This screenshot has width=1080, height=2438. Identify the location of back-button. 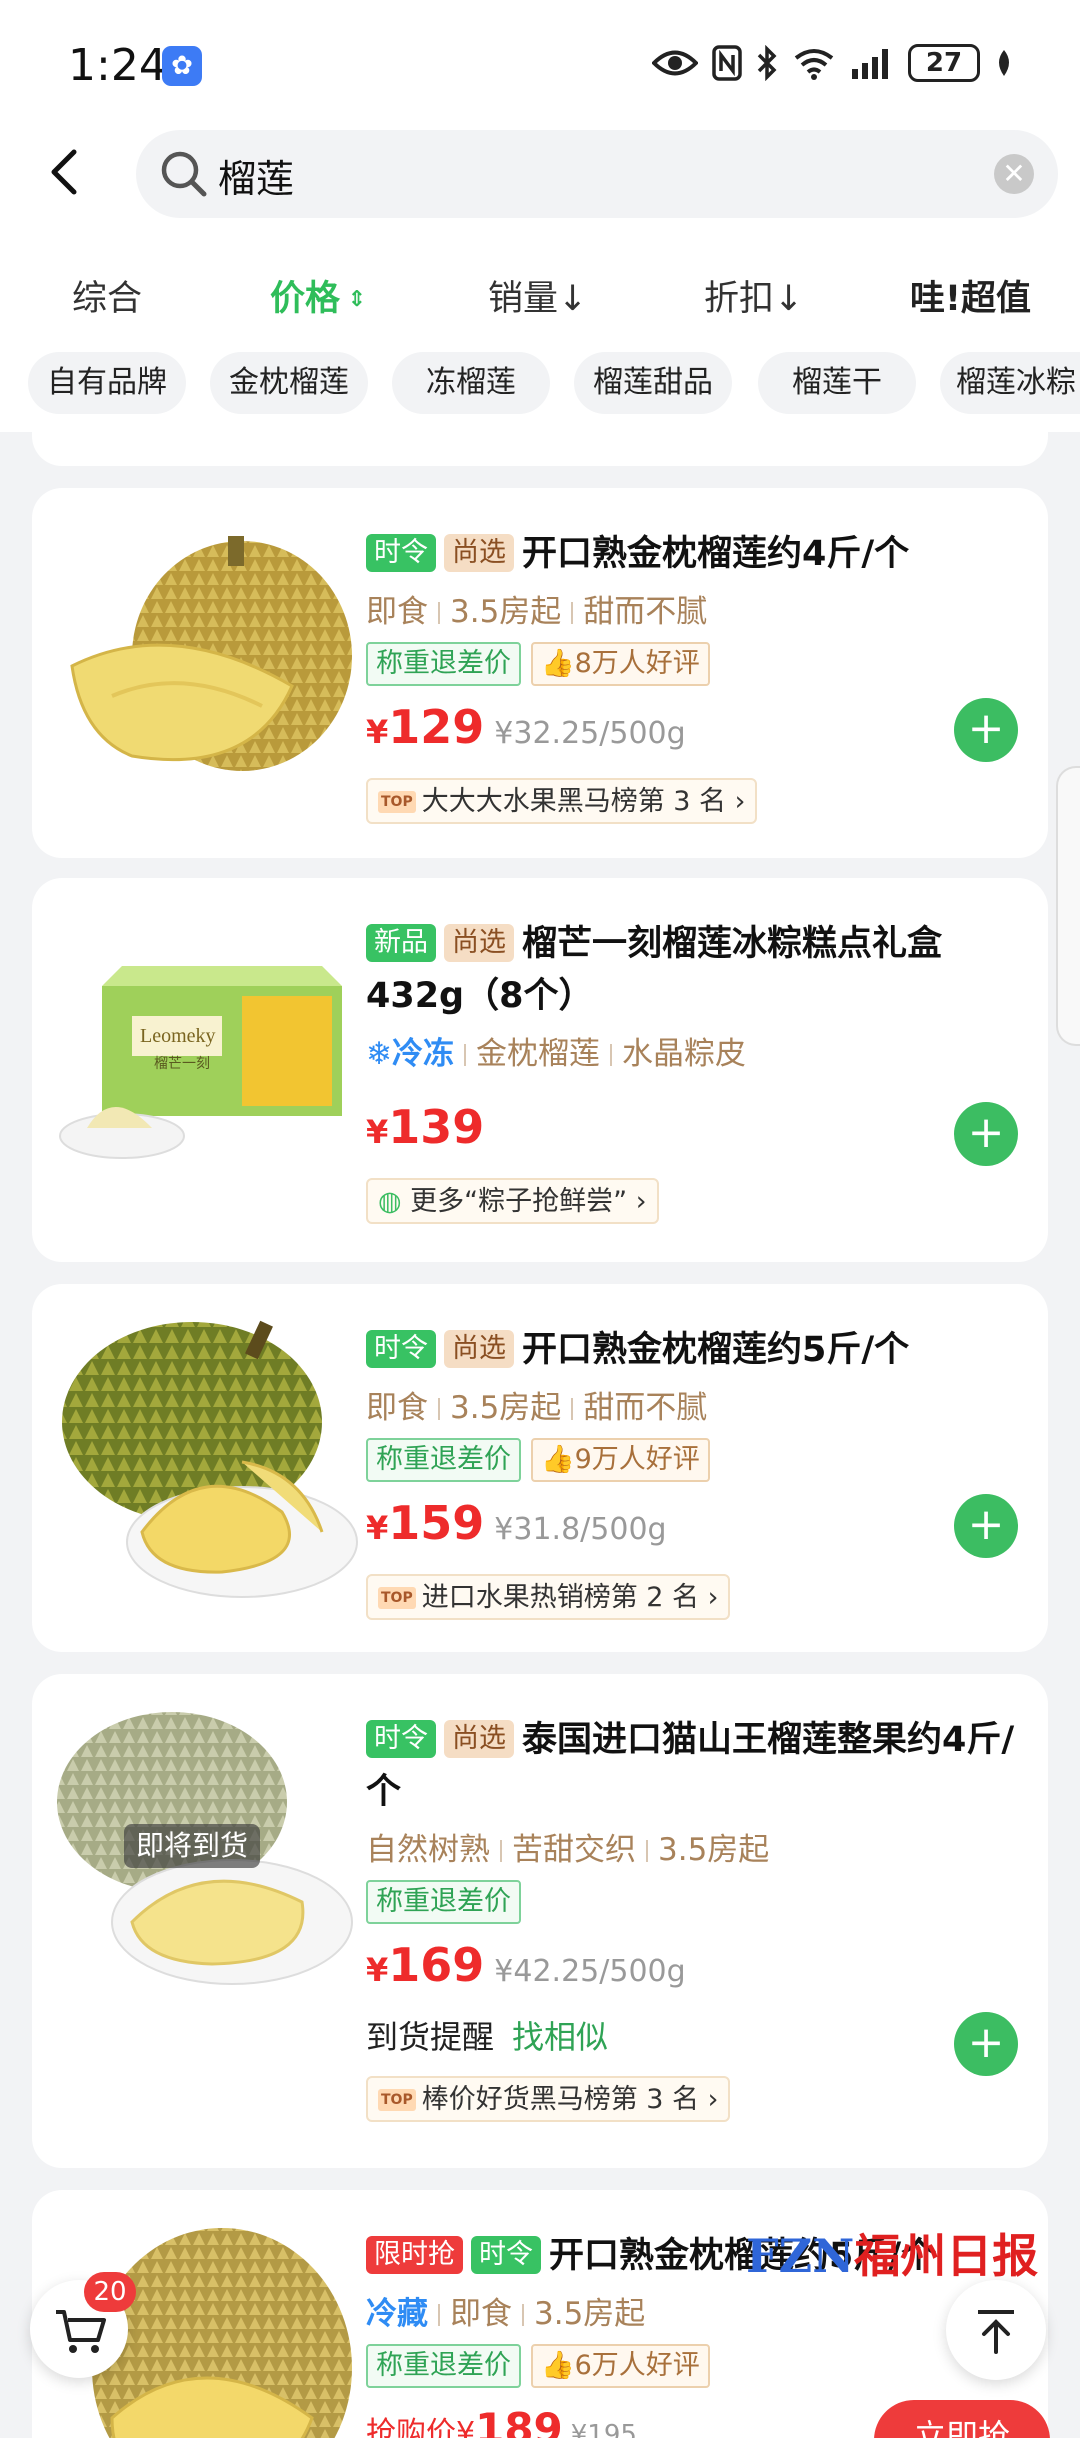
(68, 172).